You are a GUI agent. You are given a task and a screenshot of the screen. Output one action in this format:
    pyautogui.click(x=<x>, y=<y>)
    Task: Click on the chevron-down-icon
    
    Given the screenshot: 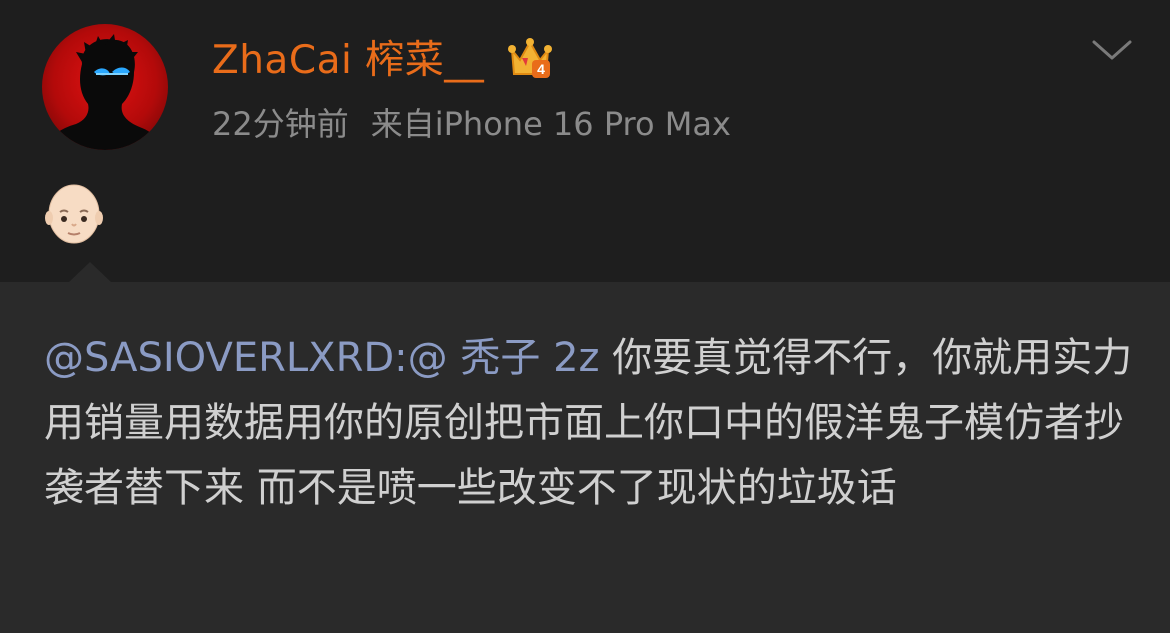 What is the action you would take?
    pyautogui.click(x=1112, y=51)
    